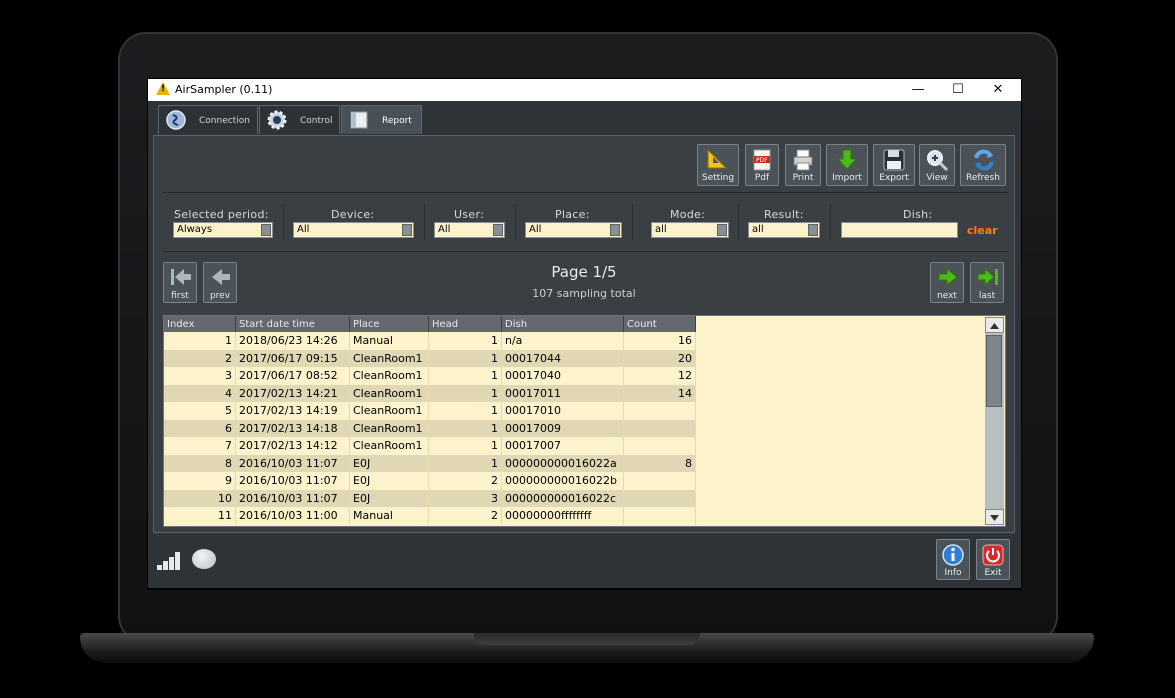  Describe the element at coordinates (430, 376) in the screenshot. I see `table-row: 3 2017/06/17 08:52 CleanRoom1 1 00017040 12` at that location.